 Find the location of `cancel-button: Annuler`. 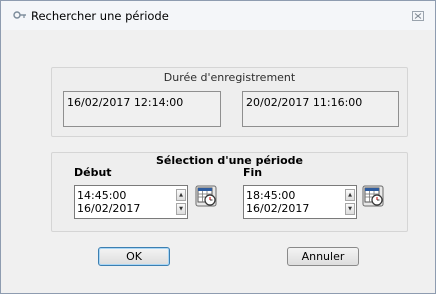

cancel-button: Annuler is located at coordinates (323, 256).